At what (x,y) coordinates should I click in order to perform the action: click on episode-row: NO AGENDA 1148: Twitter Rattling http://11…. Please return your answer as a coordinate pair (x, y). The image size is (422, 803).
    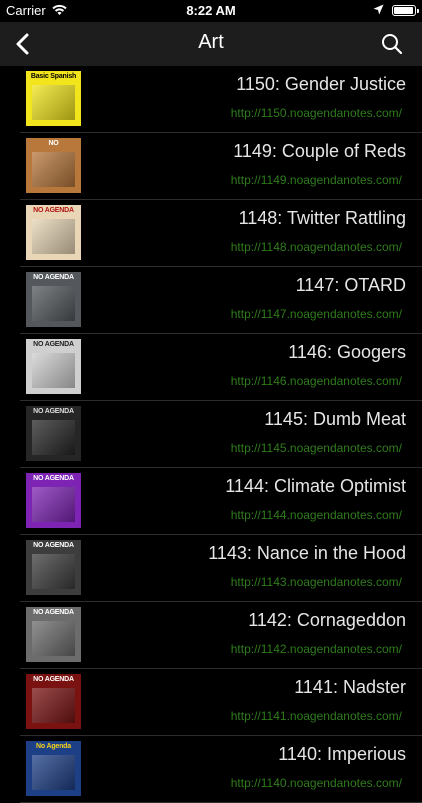
    Looking at the image, I should click on (221, 233).